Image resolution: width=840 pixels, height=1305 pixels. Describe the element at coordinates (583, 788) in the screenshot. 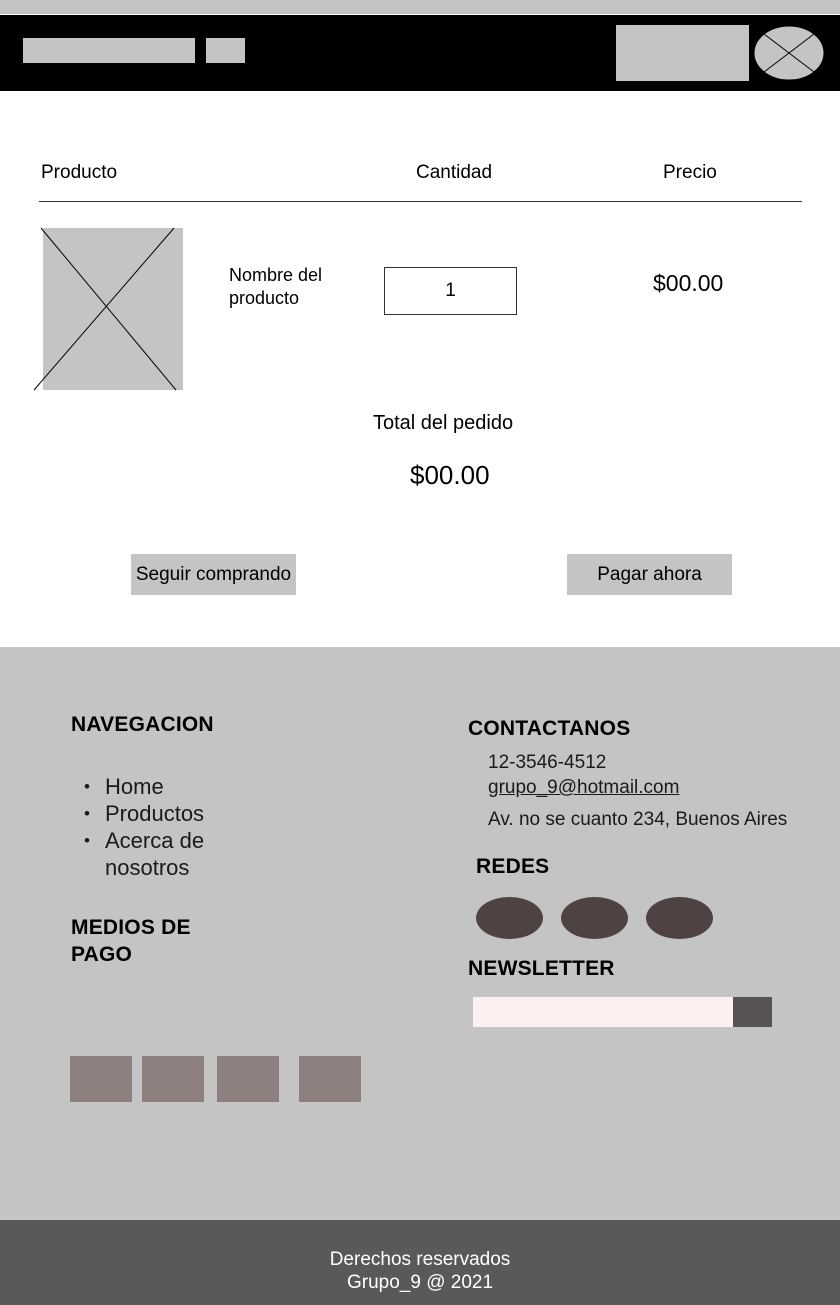

I see `contact-email-link: grupo_9@hotmail.com` at that location.